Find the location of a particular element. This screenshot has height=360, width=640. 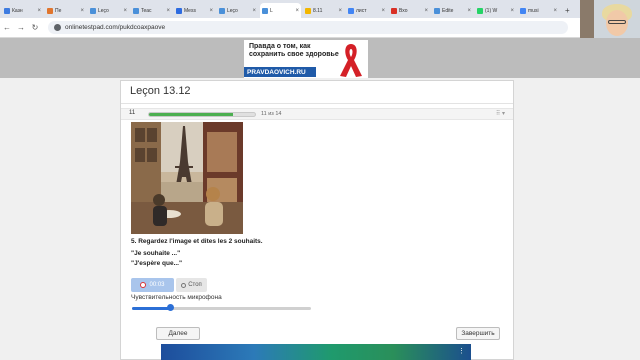

webcam-glasses is located at coordinates (617, 22).